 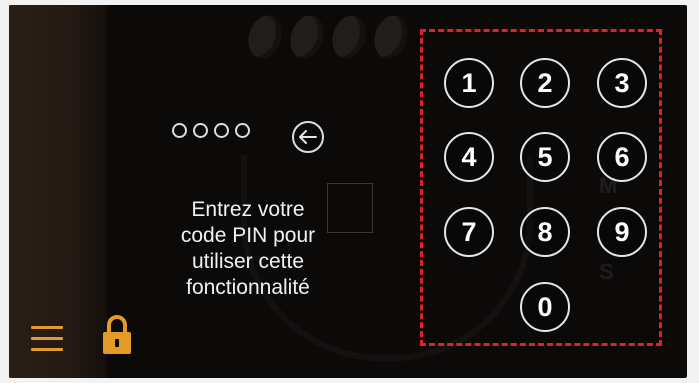 I want to click on key-5: 5, so click(x=545, y=157).